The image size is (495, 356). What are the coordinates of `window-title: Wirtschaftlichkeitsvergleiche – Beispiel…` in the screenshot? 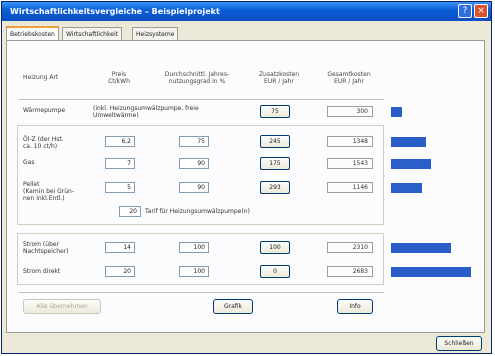 It's located at (115, 11).